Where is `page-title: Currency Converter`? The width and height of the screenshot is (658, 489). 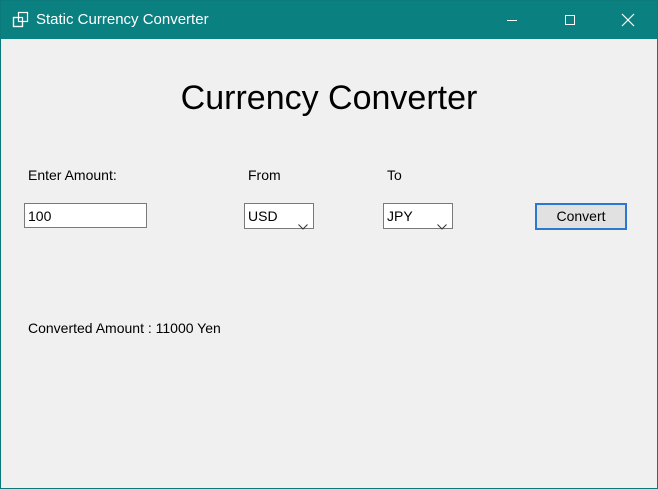 page-title: Currency Converter is located at coordinates (329, 98).